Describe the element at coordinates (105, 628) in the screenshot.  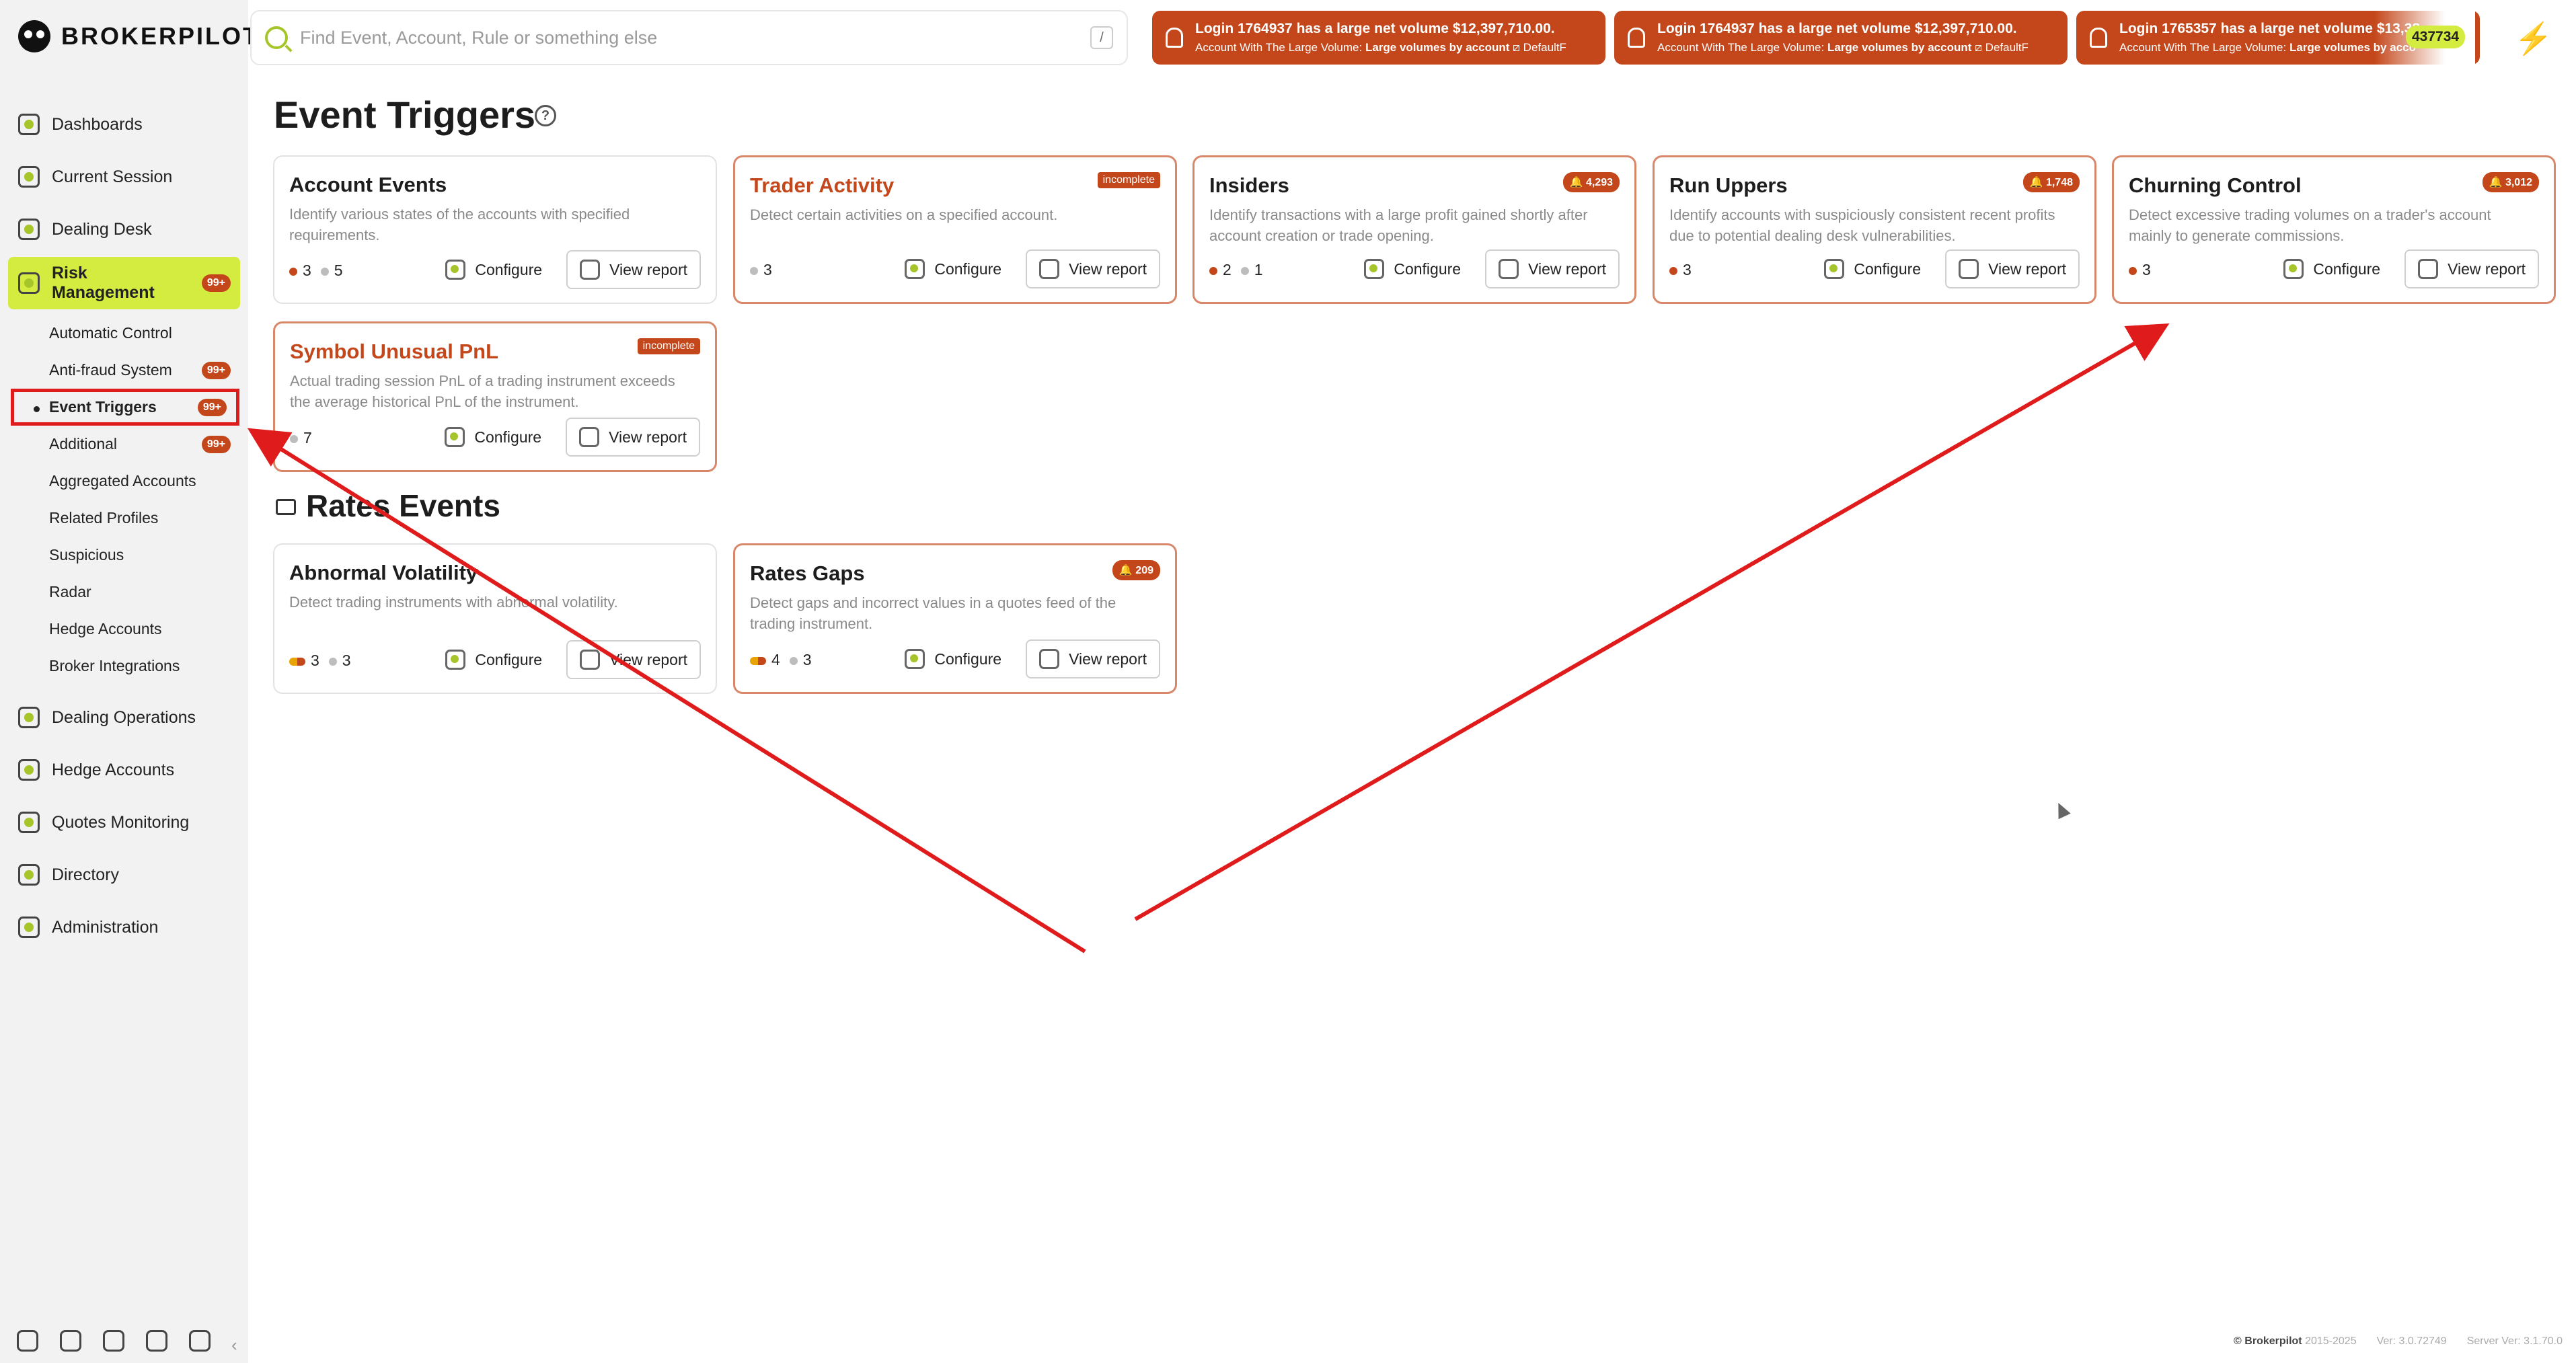
I see `subnav-label: Hedge Accounts` at that location.